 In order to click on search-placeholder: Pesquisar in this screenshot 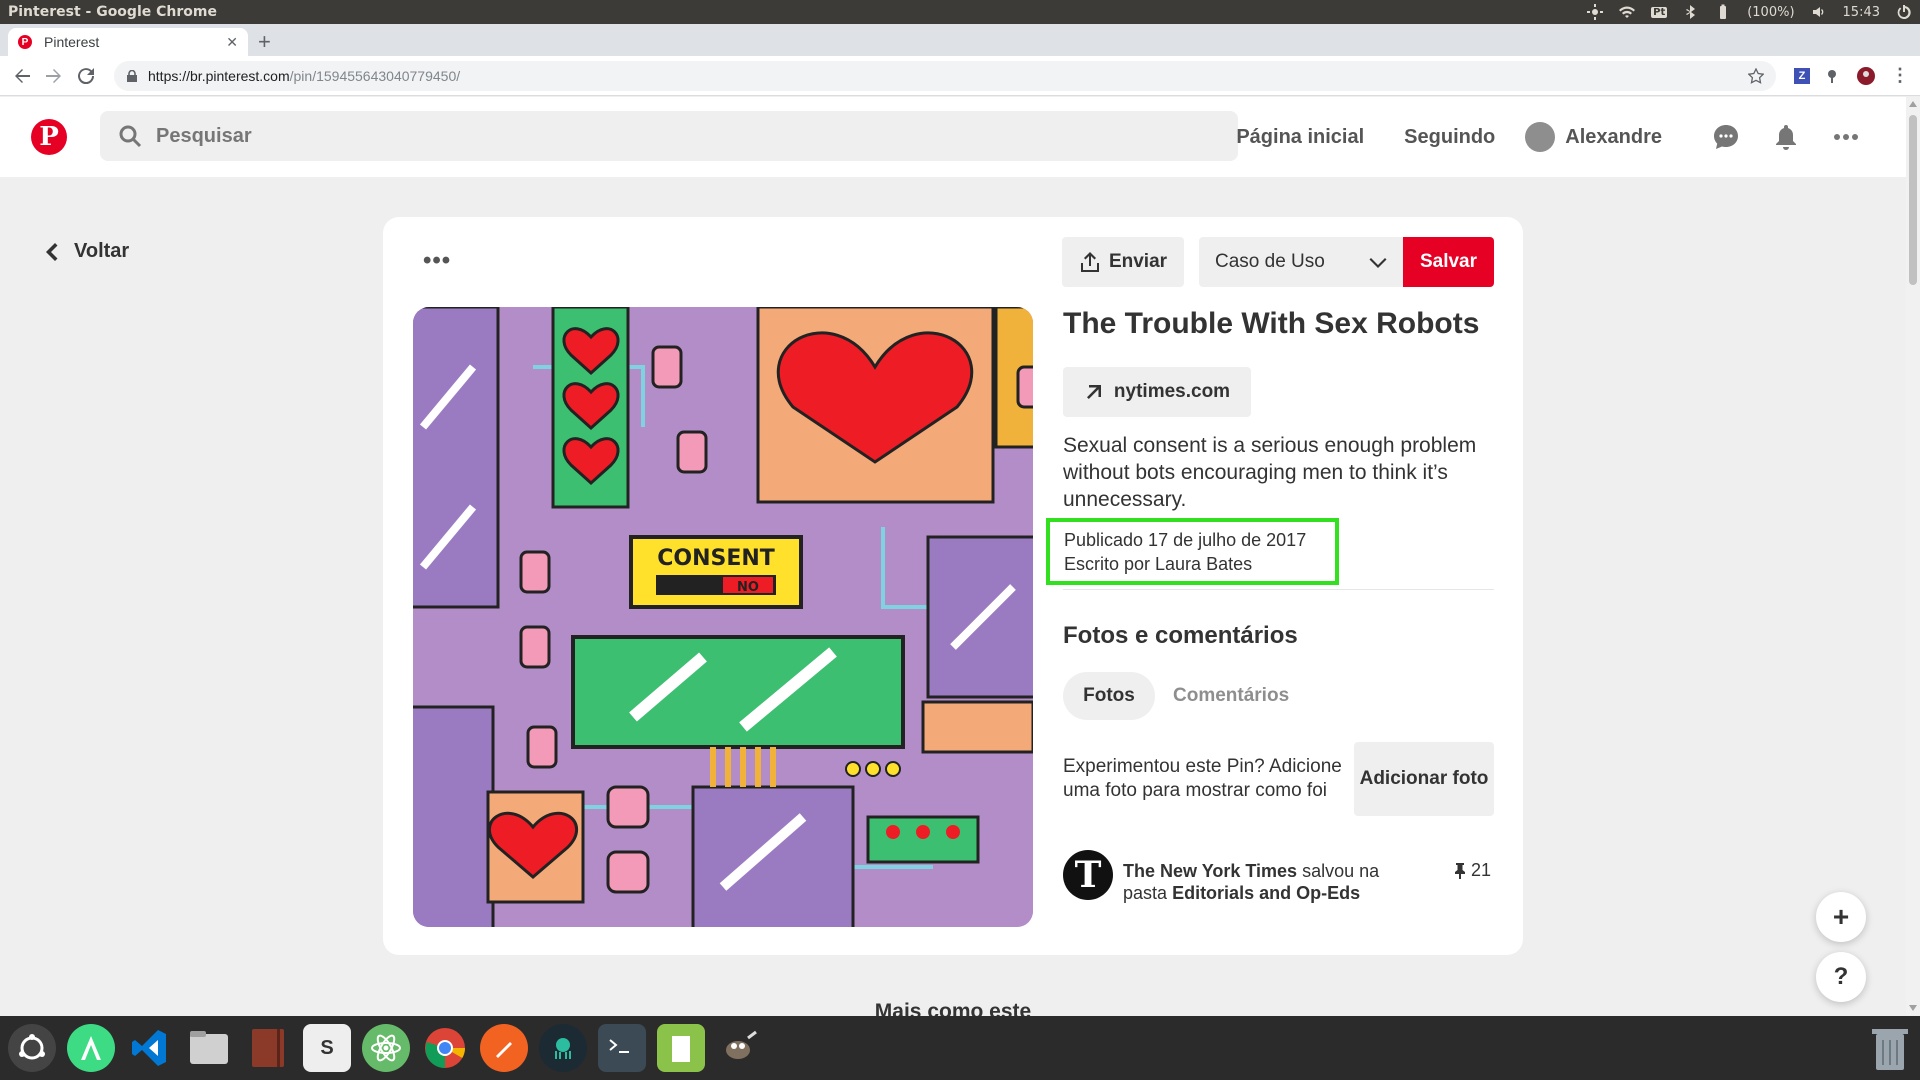, I will do `click(204, 135)`.